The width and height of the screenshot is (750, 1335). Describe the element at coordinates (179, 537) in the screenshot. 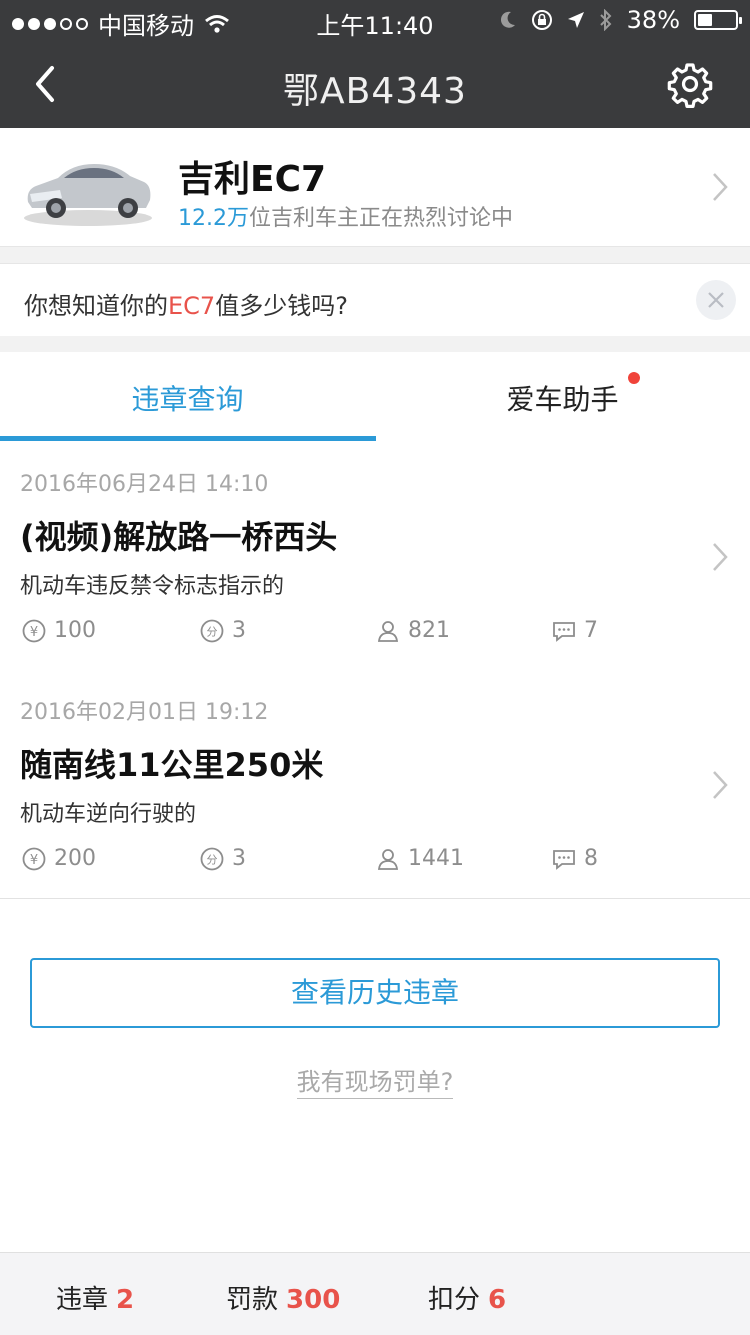

I see `violation-location: (视频)解放路一桥西头` at that location.